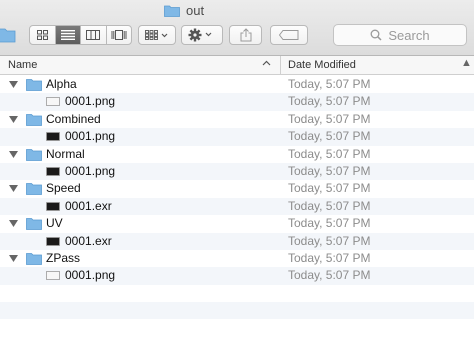  I want to click on column-view-button, so click(94, 35).